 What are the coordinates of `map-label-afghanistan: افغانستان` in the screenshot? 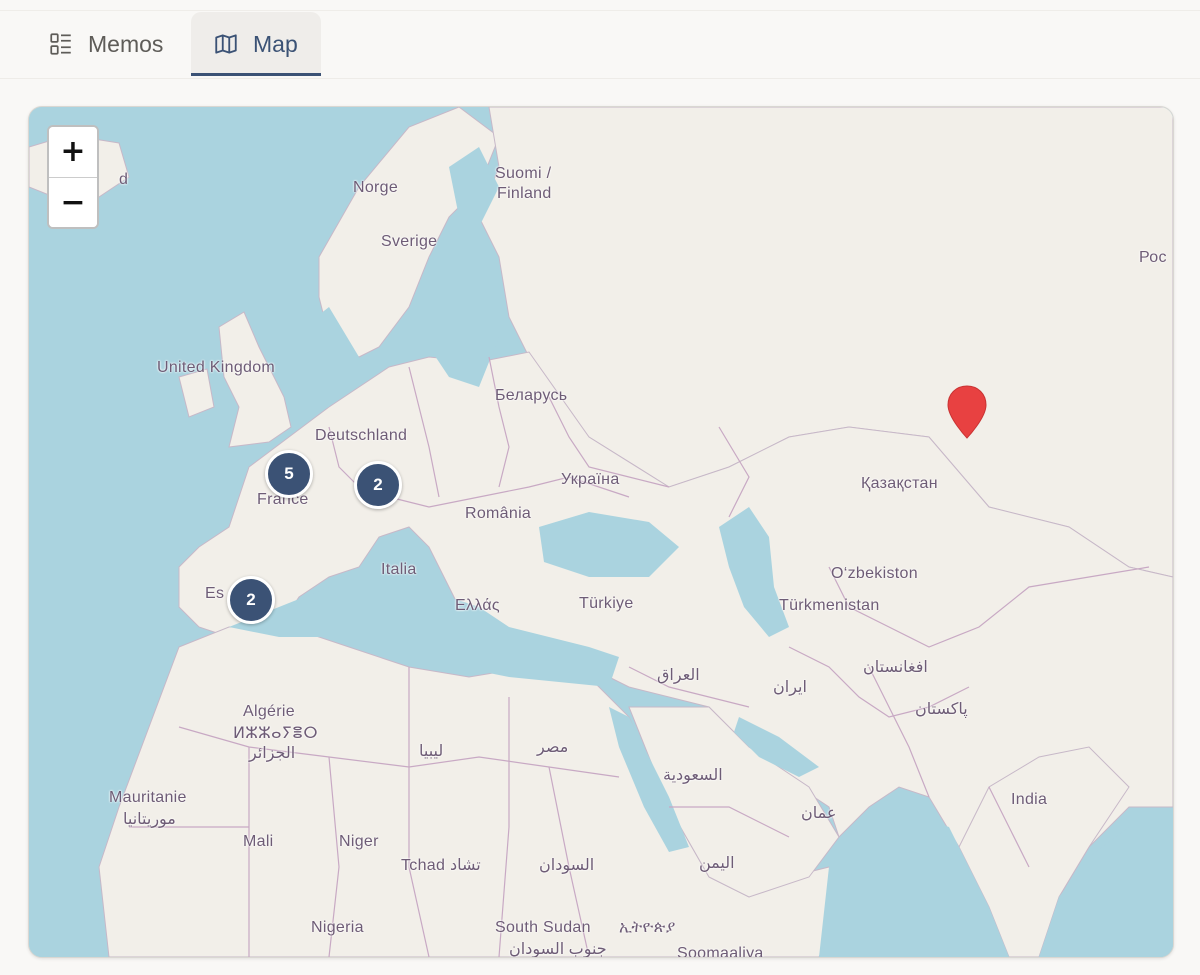 It's located at (895, 667).